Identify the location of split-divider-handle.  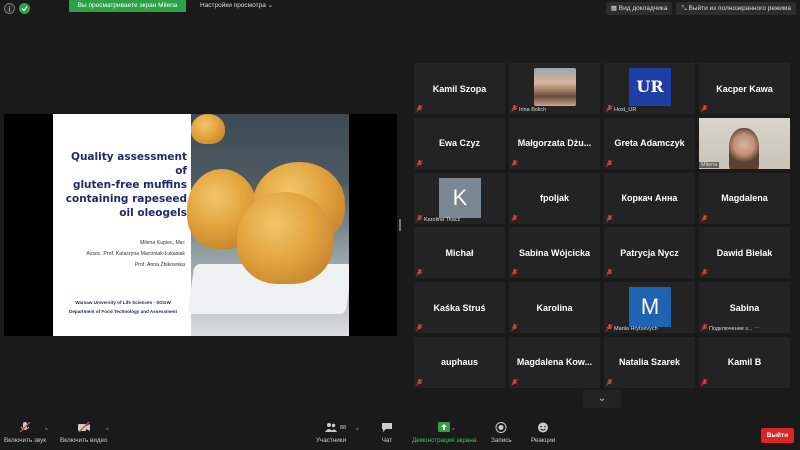
(400, 225).